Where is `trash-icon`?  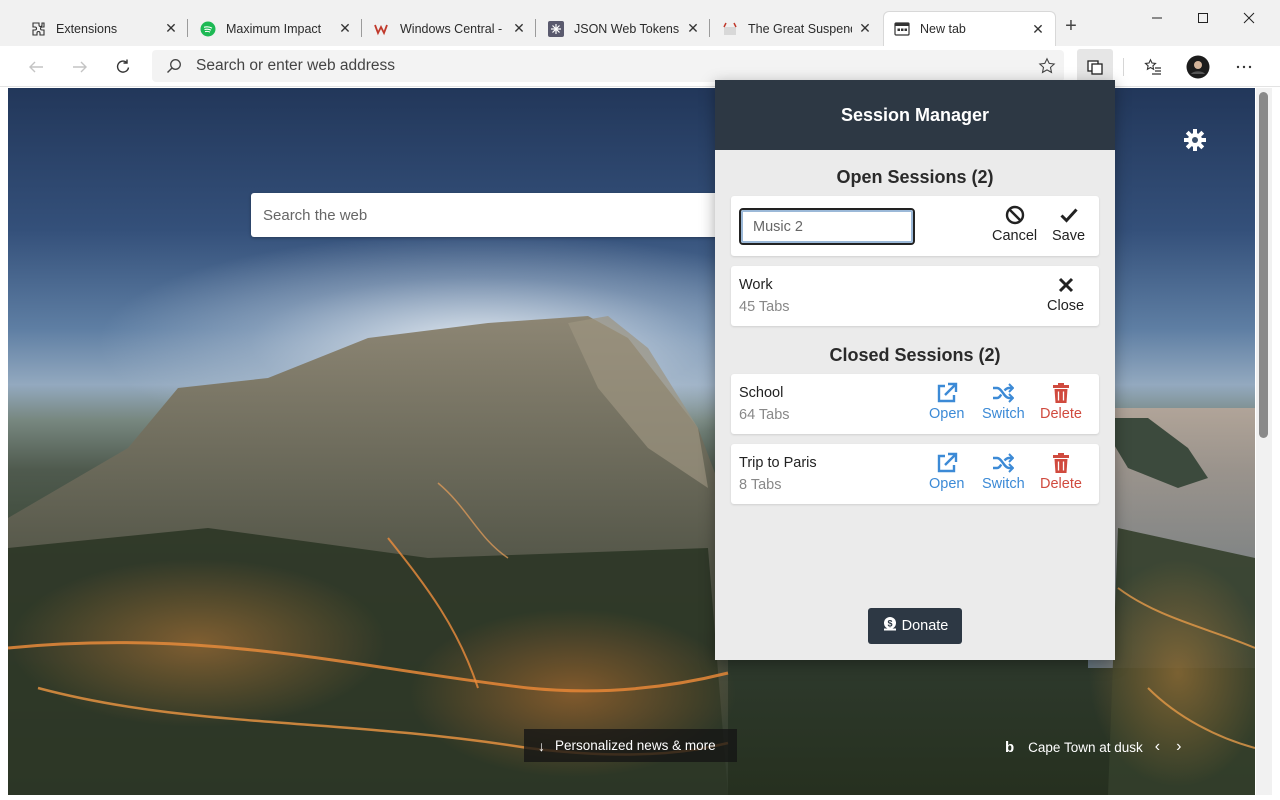 trash-icon is located at coordinates (1061, 463).